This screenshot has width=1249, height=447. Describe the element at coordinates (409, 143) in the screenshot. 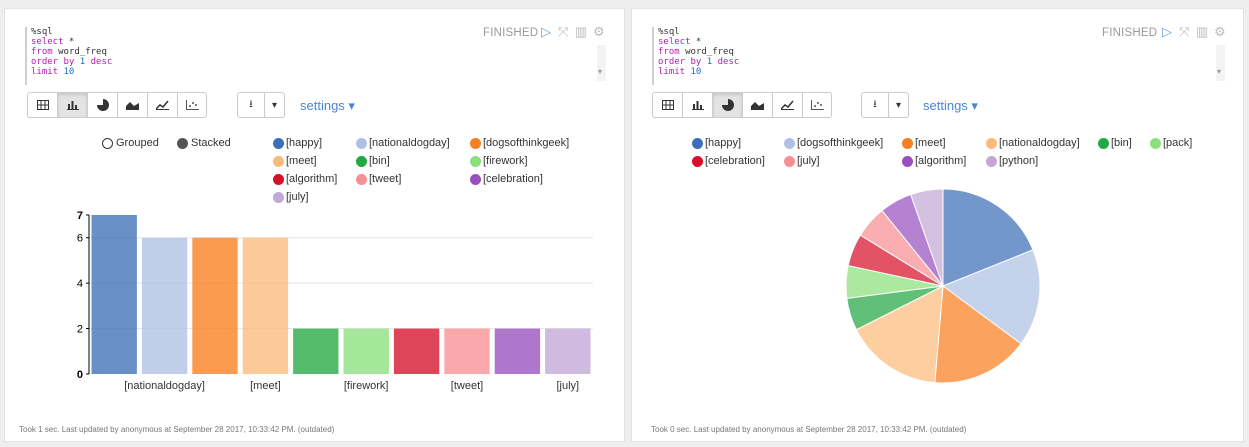

I see `legend-label: [nationaldogday]` at that location.